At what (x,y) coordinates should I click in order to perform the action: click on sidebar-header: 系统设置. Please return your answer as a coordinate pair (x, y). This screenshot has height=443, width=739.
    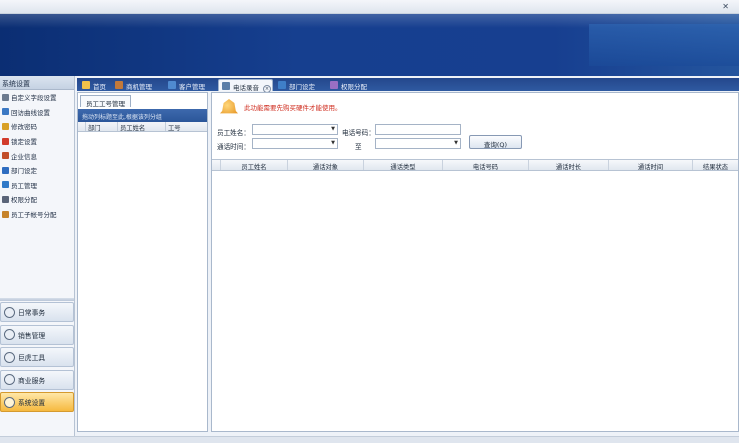
    Looking at the image, I should click on (37, 83).